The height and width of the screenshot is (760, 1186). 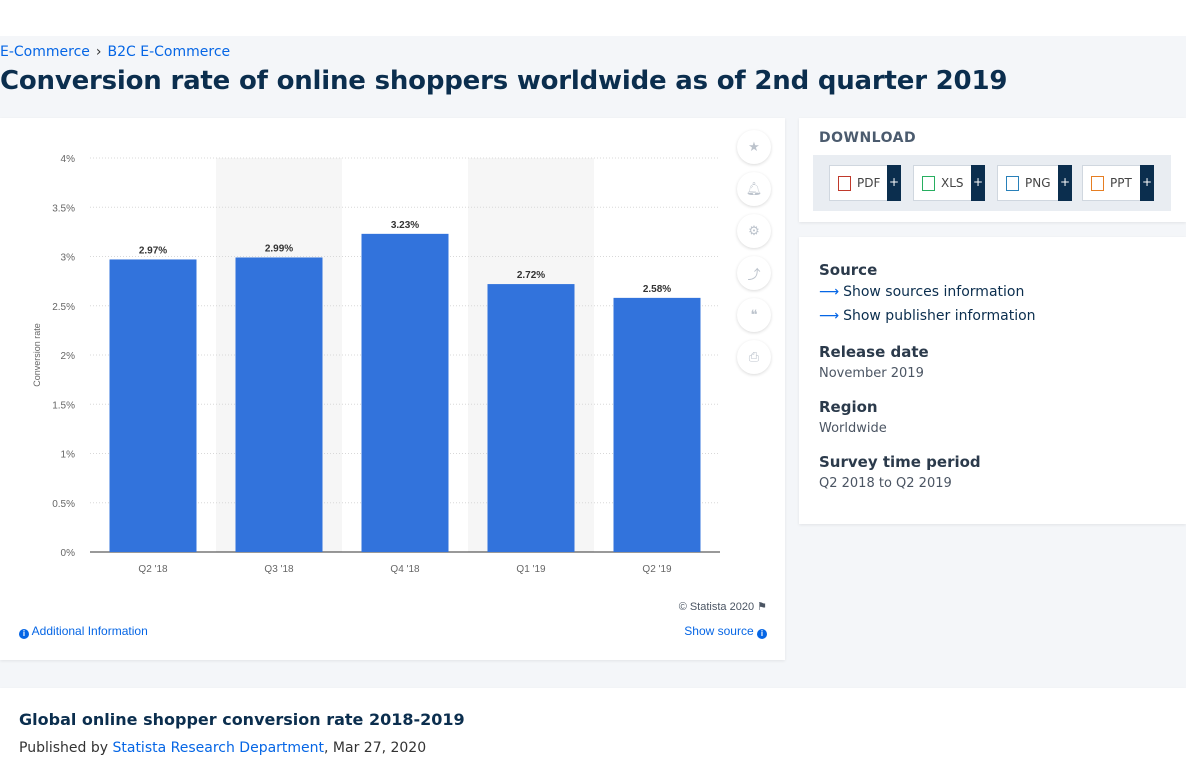 I want to click on data-label: 3.23%, so click(x=405, y=225).